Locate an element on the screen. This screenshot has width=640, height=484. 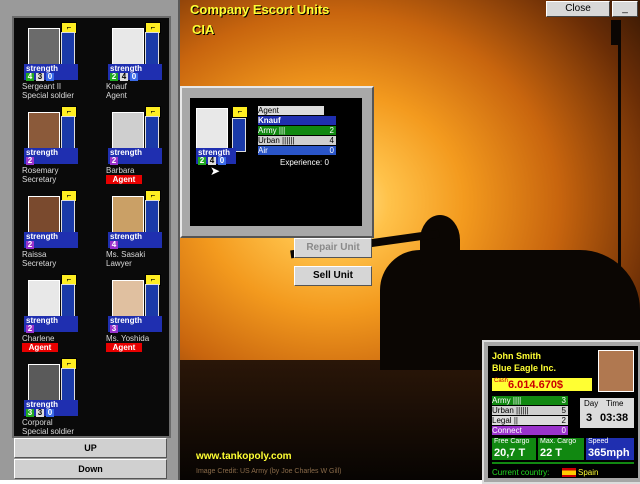
close-button: Close is located at coordinates (578, 9).